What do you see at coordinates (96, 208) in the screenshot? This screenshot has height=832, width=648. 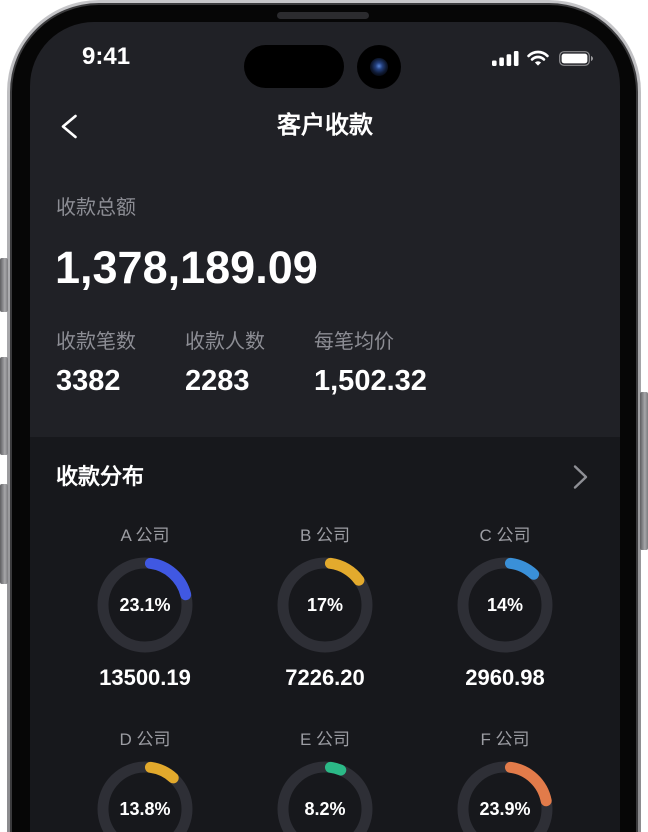 I see `total-label: 收款总额` at bounding box center [96, 208].